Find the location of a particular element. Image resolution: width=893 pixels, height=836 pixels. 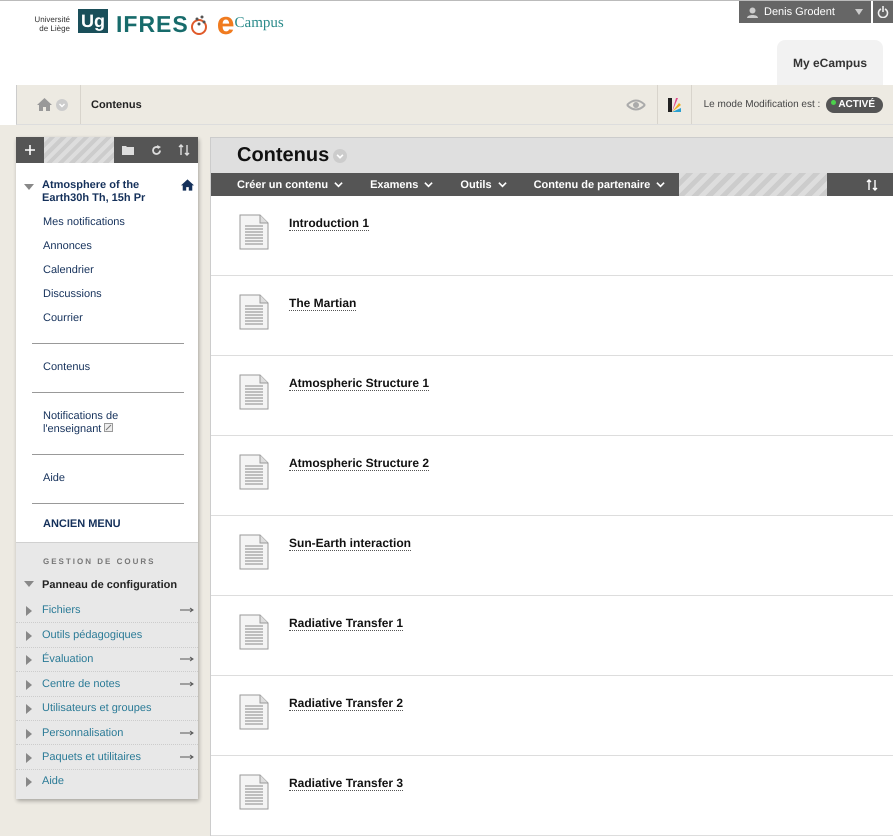

section-heading: GESTION DE COURS is located at coordinates (99, 561).